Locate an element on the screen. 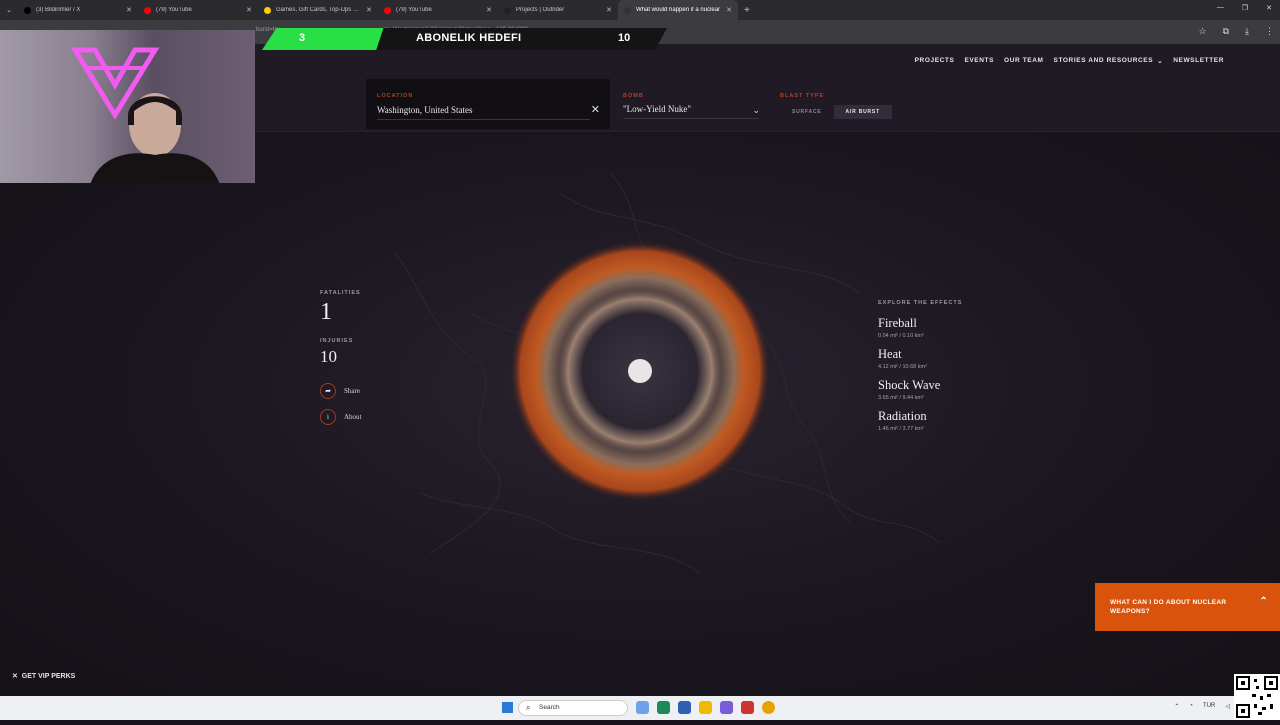  effect-item: Radiation 1.46 mi² / 3.77 km² is located at coordinates (920, 420).